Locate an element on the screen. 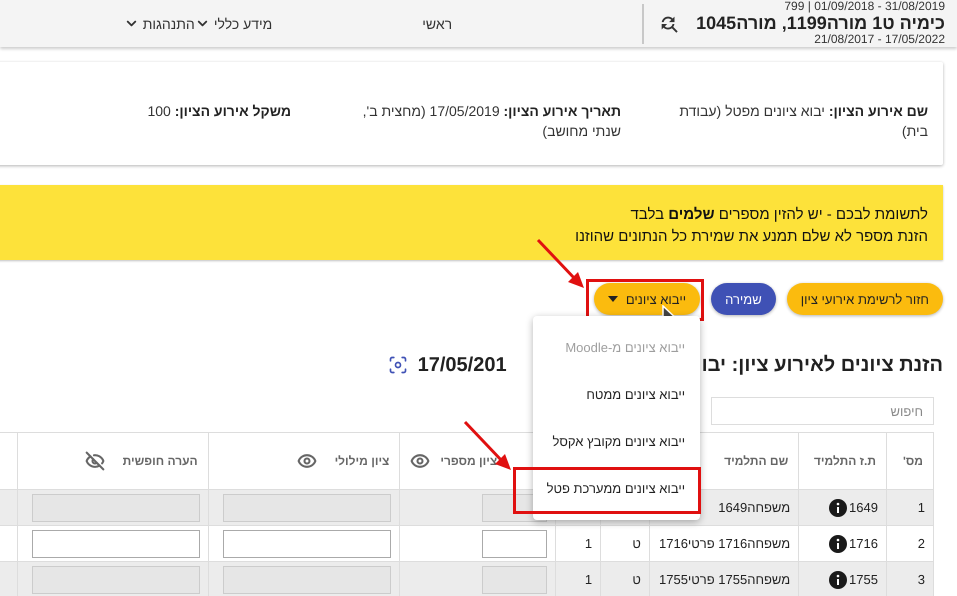 Image resolution: width=957 pixels, height=596 pixels. caret-icon is located at coordinates (613, 299).